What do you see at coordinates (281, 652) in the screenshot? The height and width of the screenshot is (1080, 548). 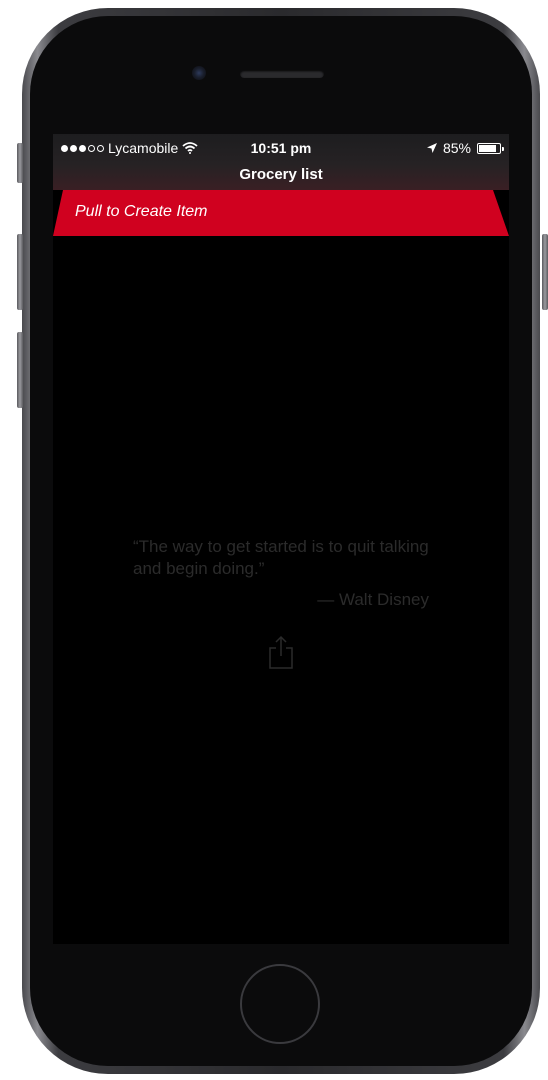 I see `share-icon` at bounding box center [281, 652].